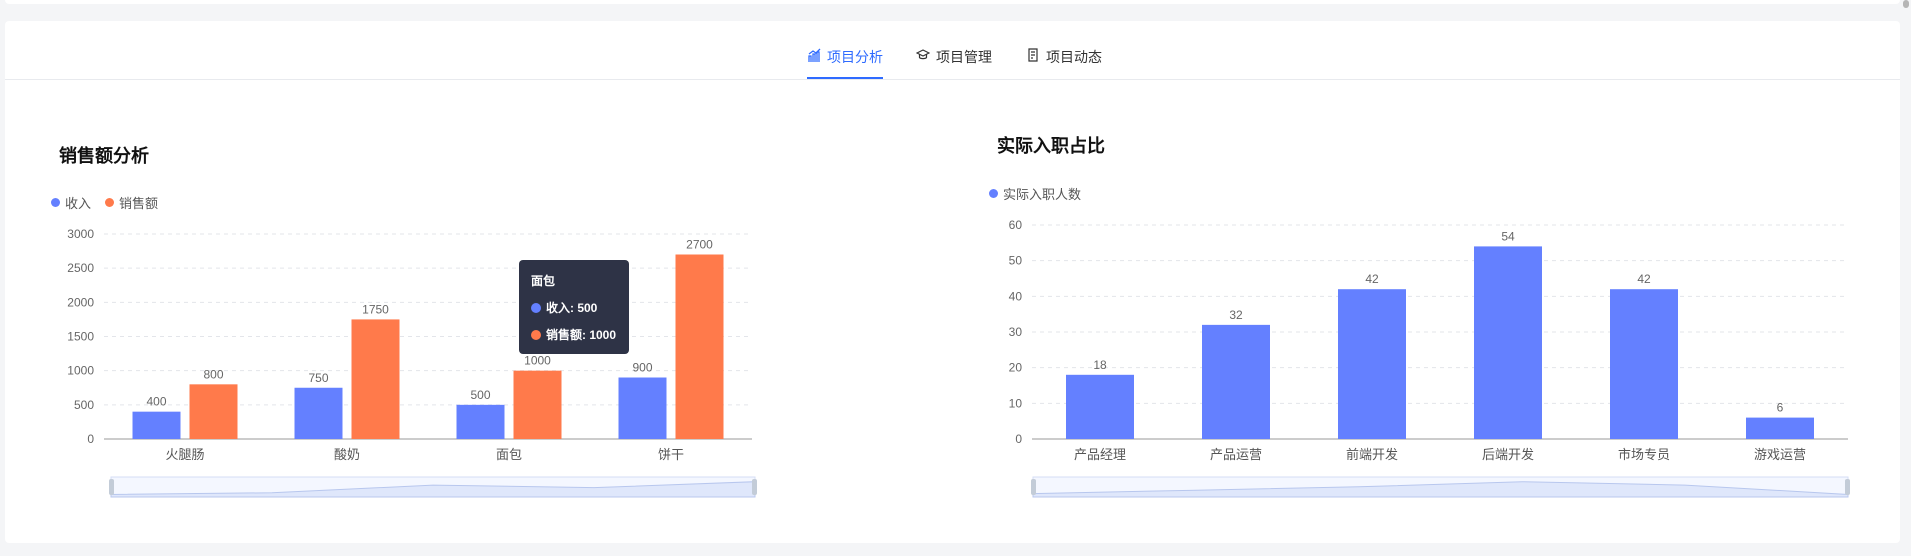  I want to click on hire-legend: 实际入职人数, so click(1035, 193).